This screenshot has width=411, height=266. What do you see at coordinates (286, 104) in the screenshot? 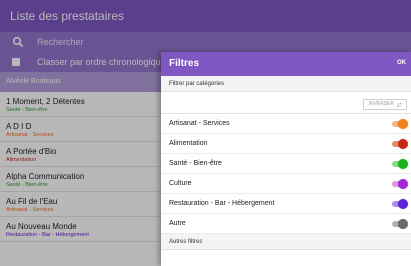
I see `invert-row: INVERSER` at bounding box center [286, 104].